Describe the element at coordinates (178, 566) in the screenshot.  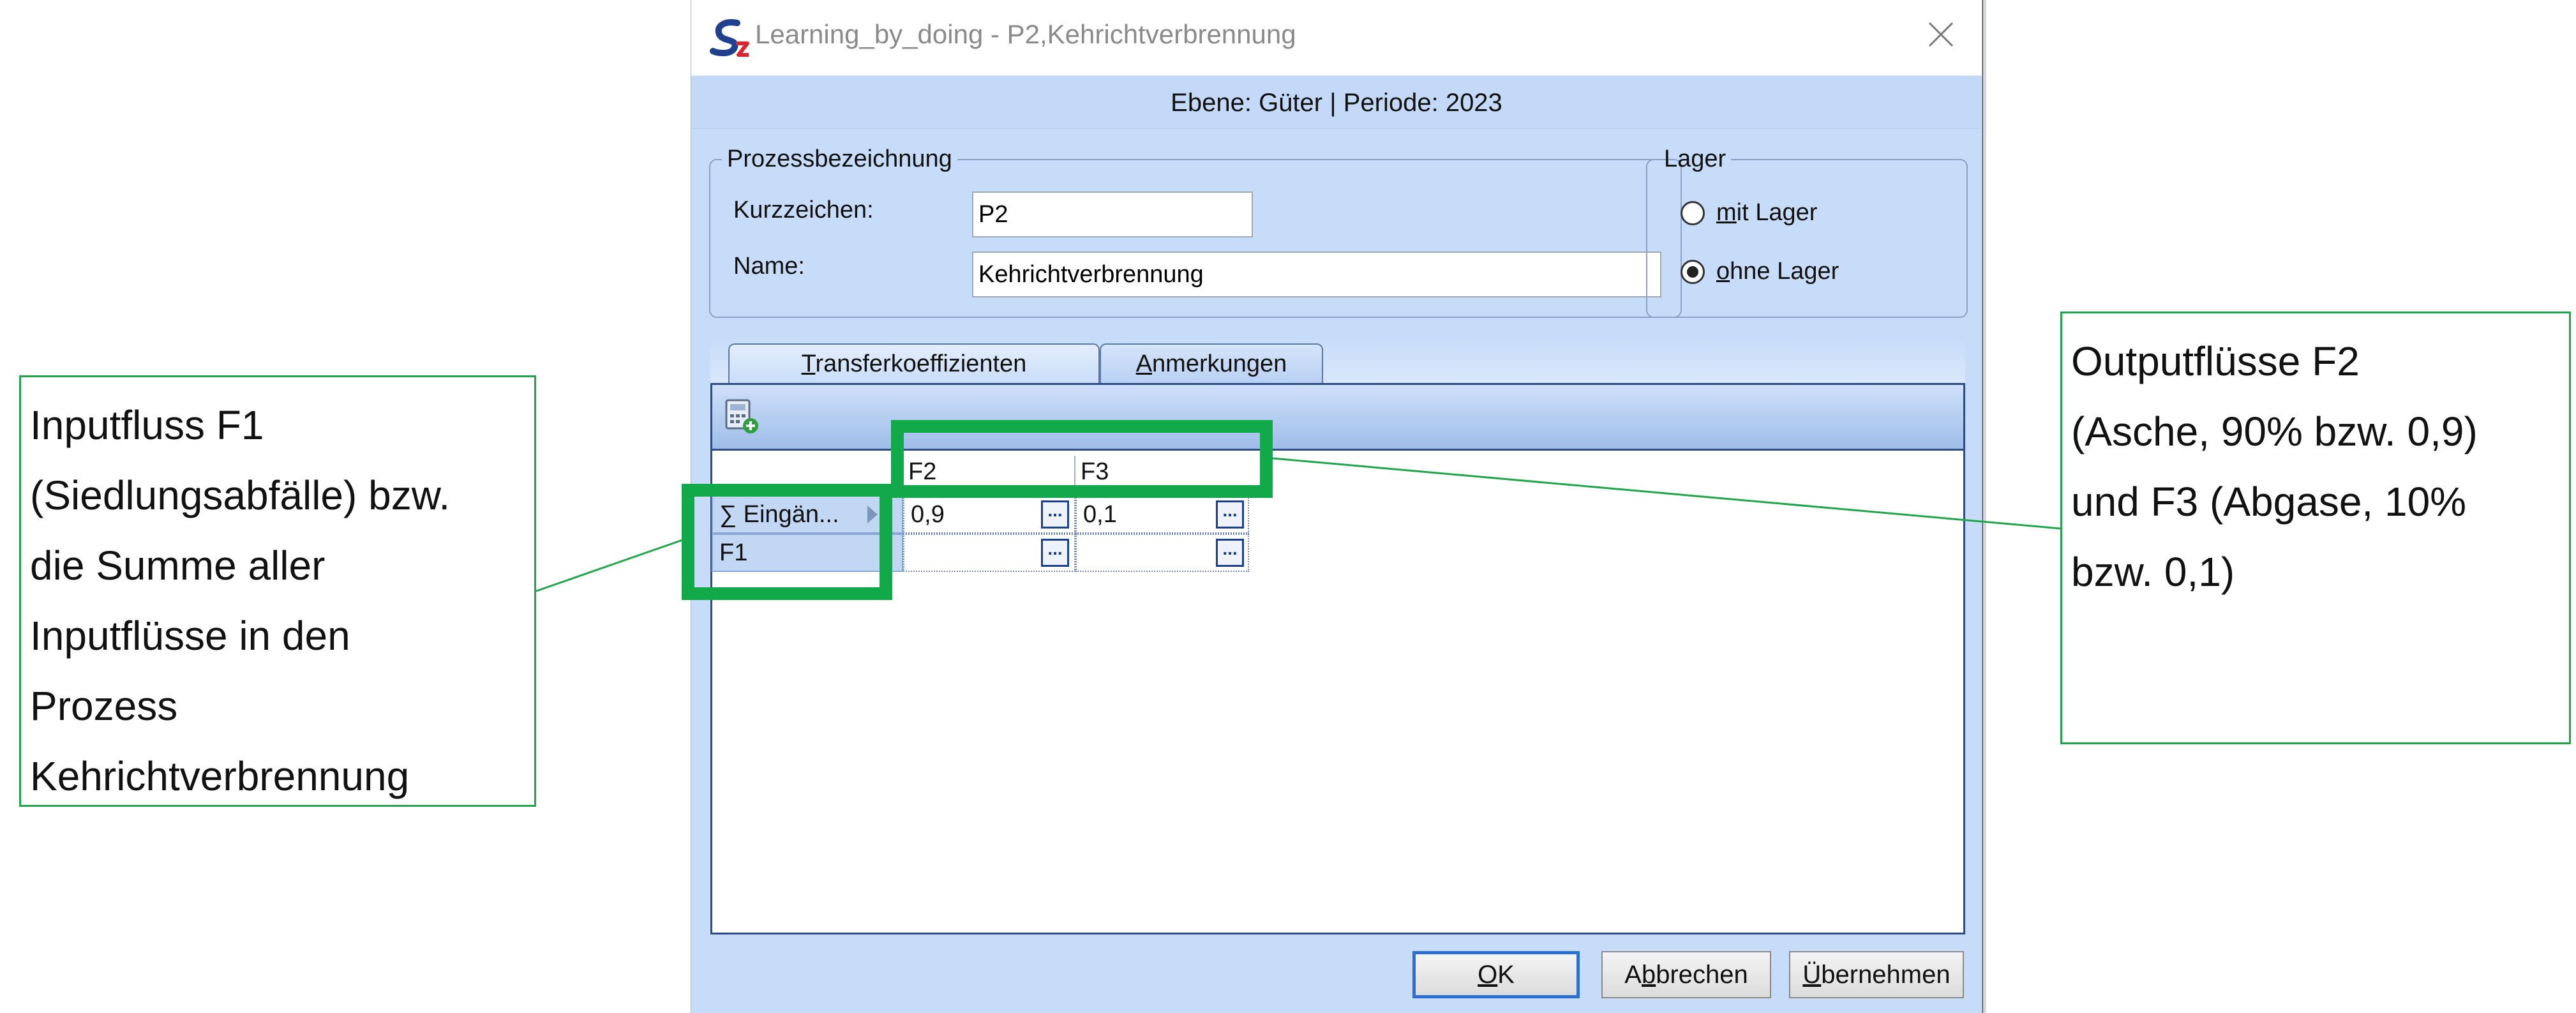
I see `input-annotation-line: die Summe aller` at that location.